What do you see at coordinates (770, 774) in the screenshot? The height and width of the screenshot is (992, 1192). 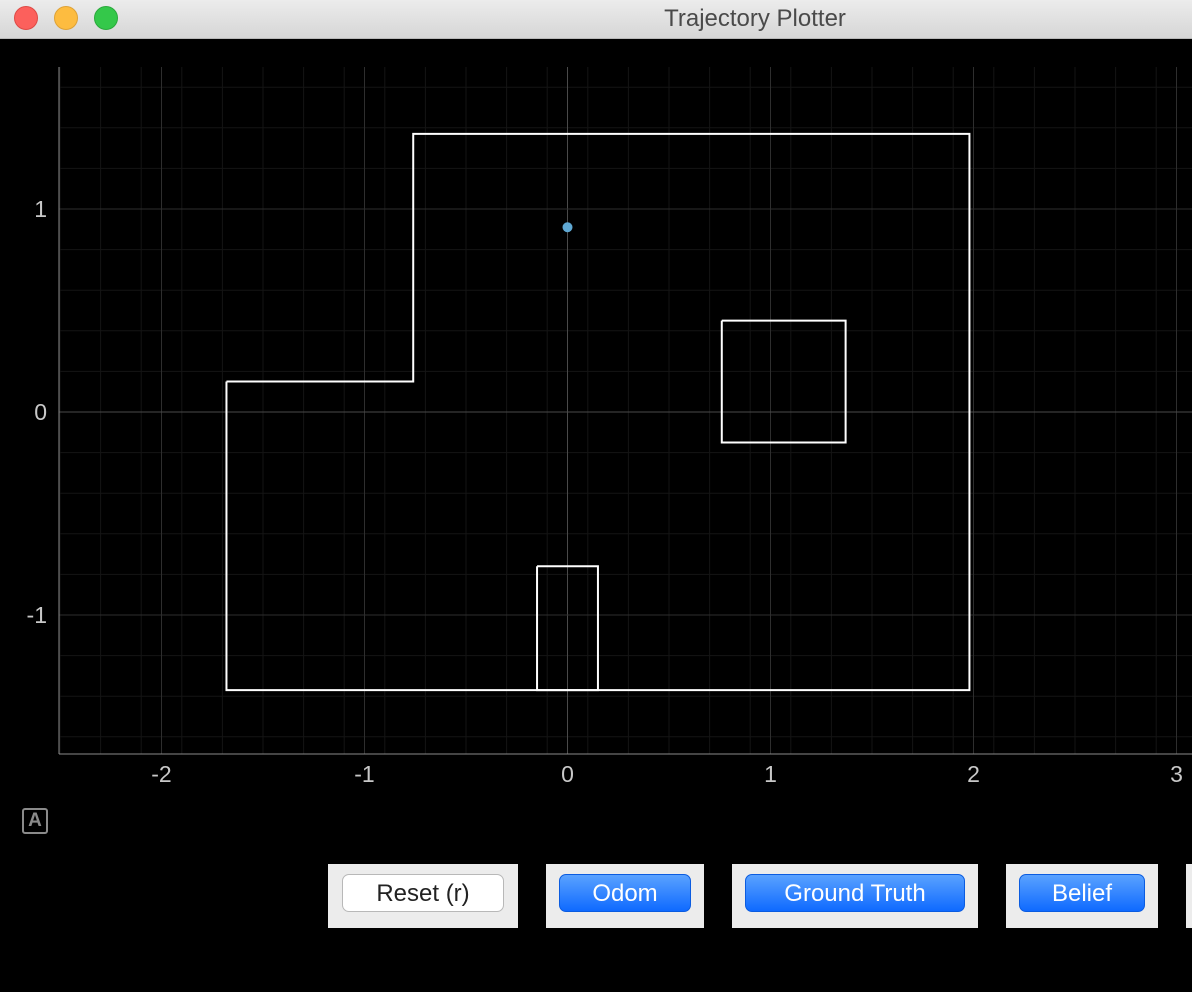 I see `x-tick-label: 1` at bounding box center [770, 774].